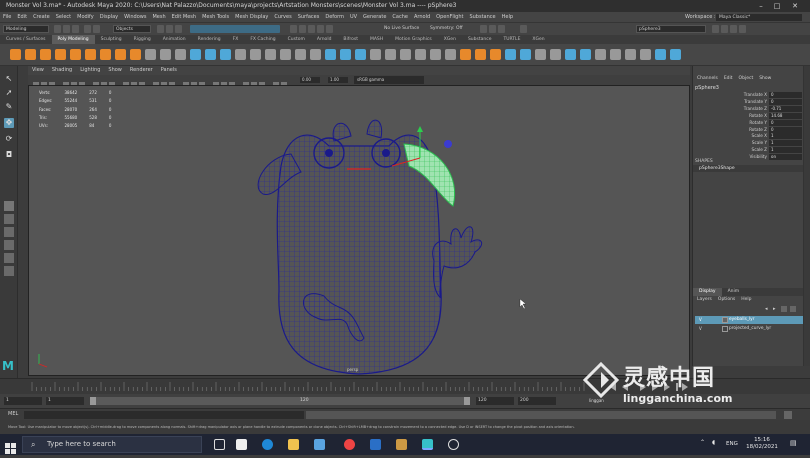  I want to click on shelf-tab: Rigging, so click(142, 39).